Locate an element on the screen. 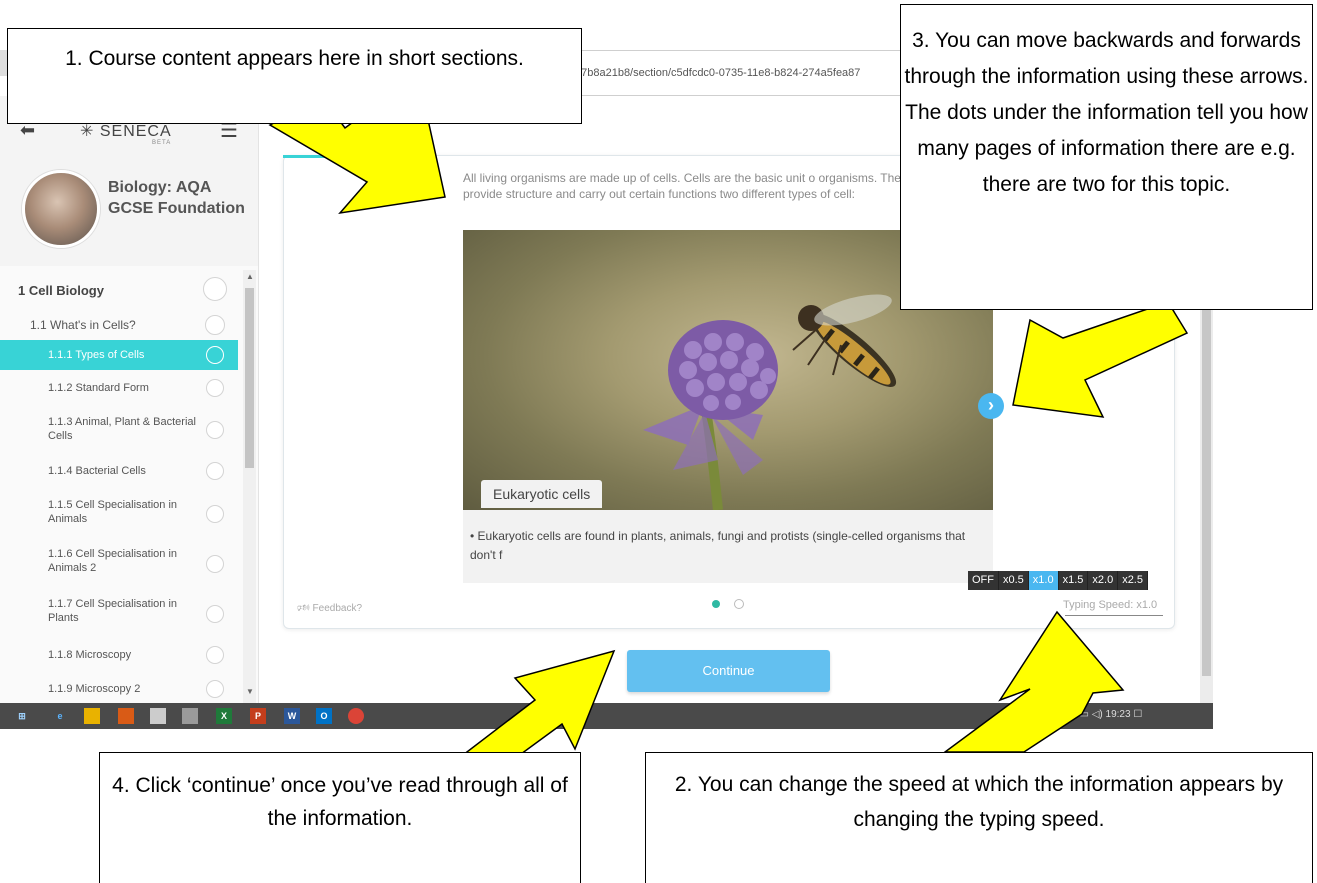  arrow-to-speed-icon is located at coordinates (1033, 681).